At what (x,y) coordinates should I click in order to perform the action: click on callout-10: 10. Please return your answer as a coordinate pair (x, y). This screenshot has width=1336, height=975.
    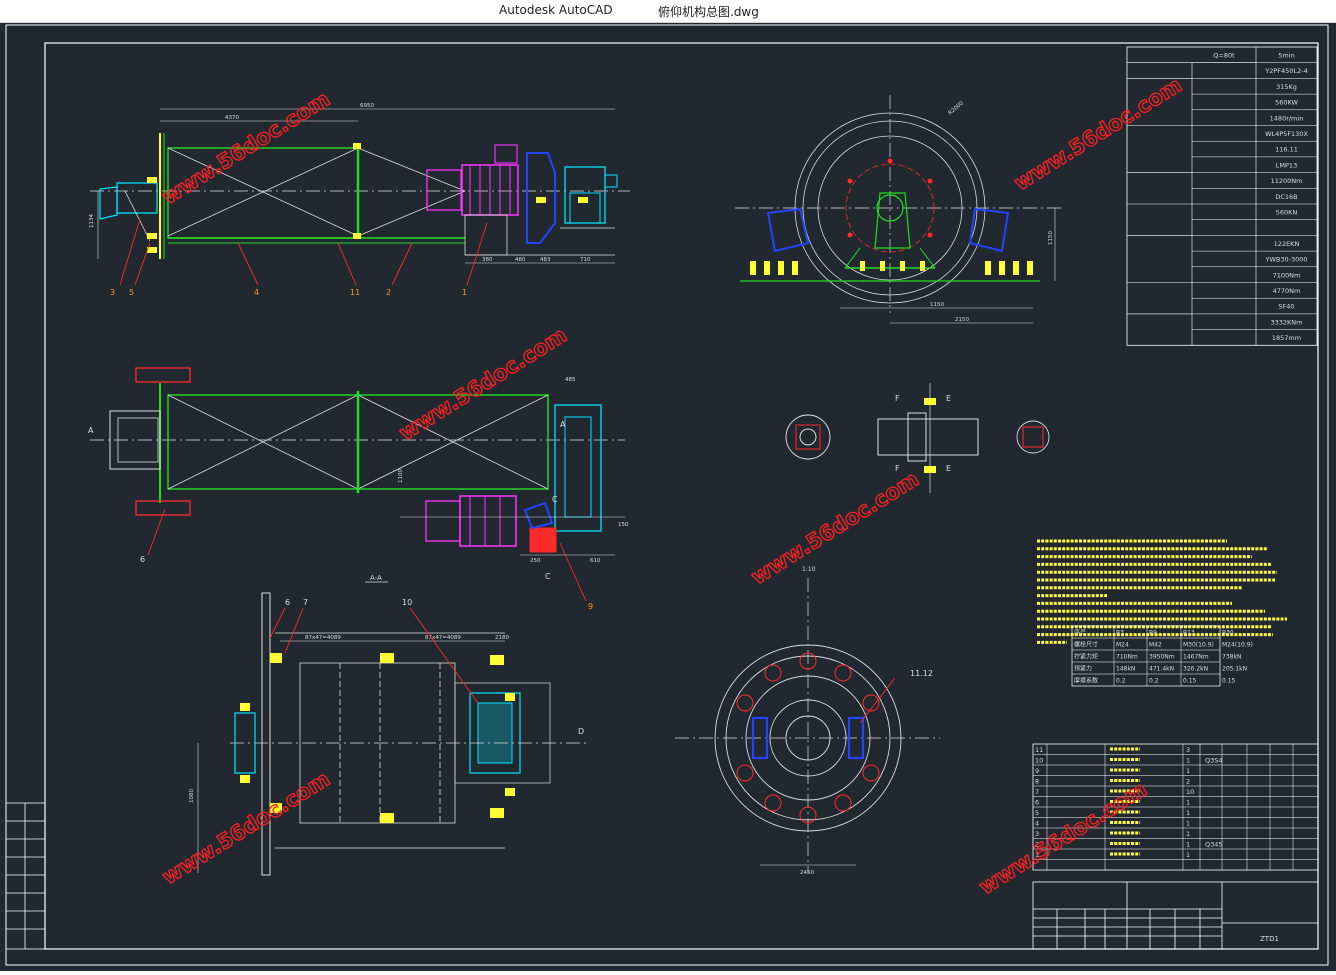
    Looking at the image, I should click on (407, 602).